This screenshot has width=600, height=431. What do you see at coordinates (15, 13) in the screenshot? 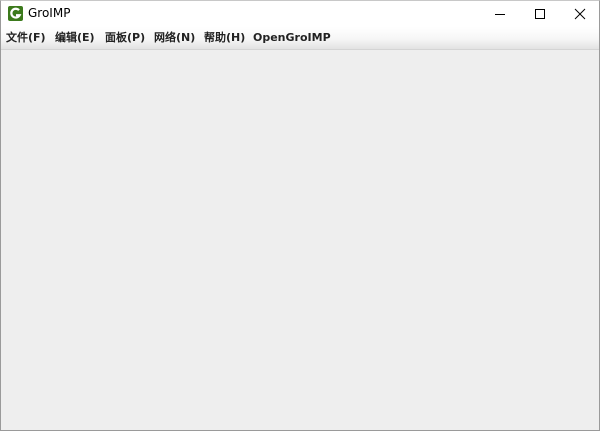
I see `groimp-logo-icon` at bounding box center [15, 13].